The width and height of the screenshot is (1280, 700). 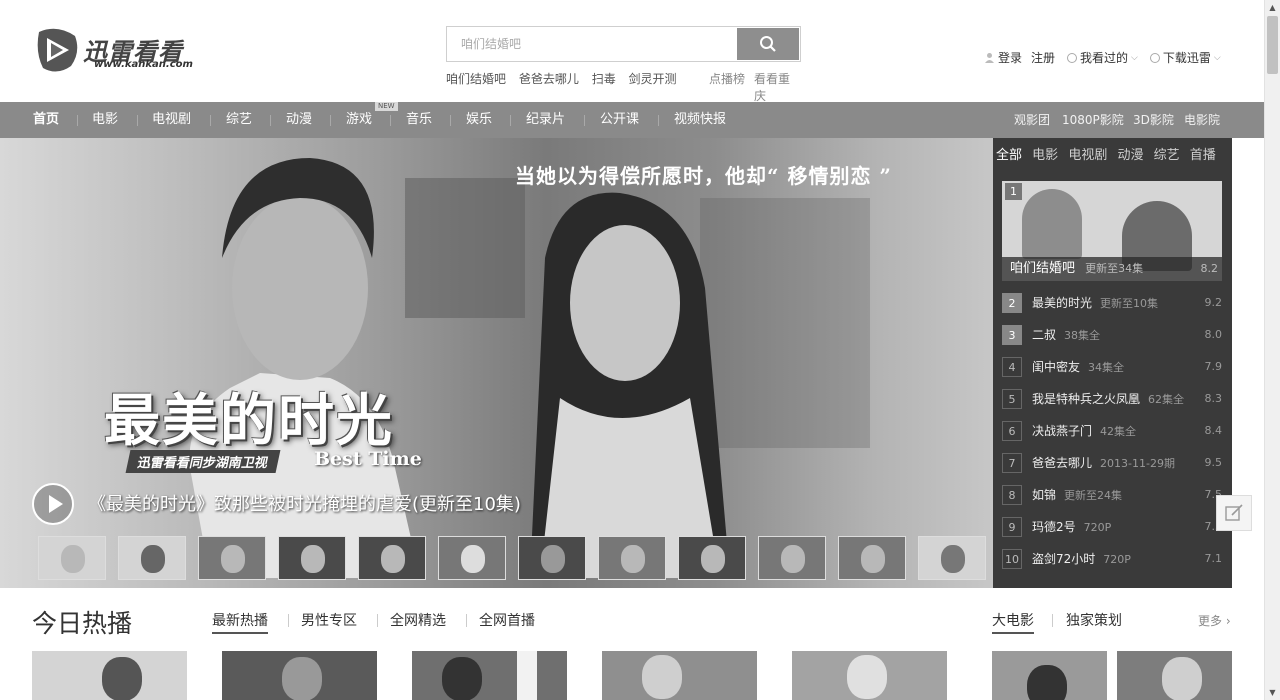 I want to click on ranking-row: 5 我是特种兵之火凤凰 62集全 8.3, so click(x=1112, y=399).